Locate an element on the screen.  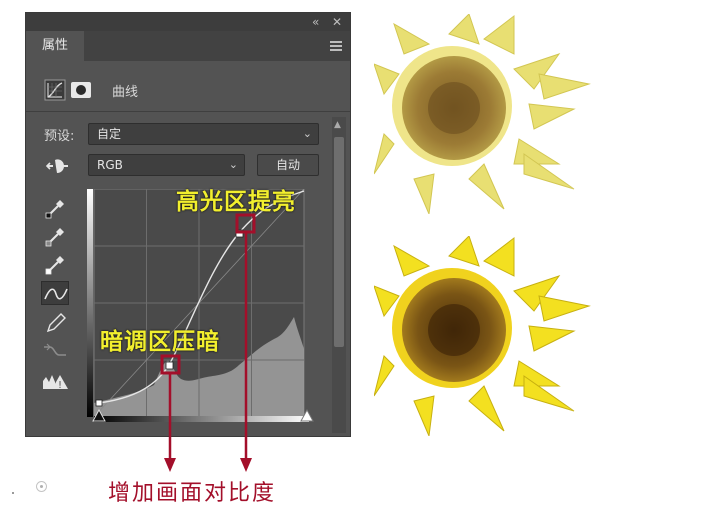
contrast-caption: 增加画面对比度 is located at coordinates (192, 493).